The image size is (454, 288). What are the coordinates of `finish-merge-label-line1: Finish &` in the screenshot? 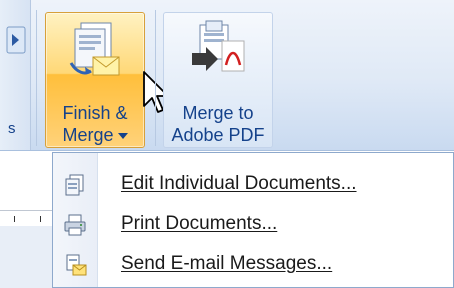 It's located at (95, 113).